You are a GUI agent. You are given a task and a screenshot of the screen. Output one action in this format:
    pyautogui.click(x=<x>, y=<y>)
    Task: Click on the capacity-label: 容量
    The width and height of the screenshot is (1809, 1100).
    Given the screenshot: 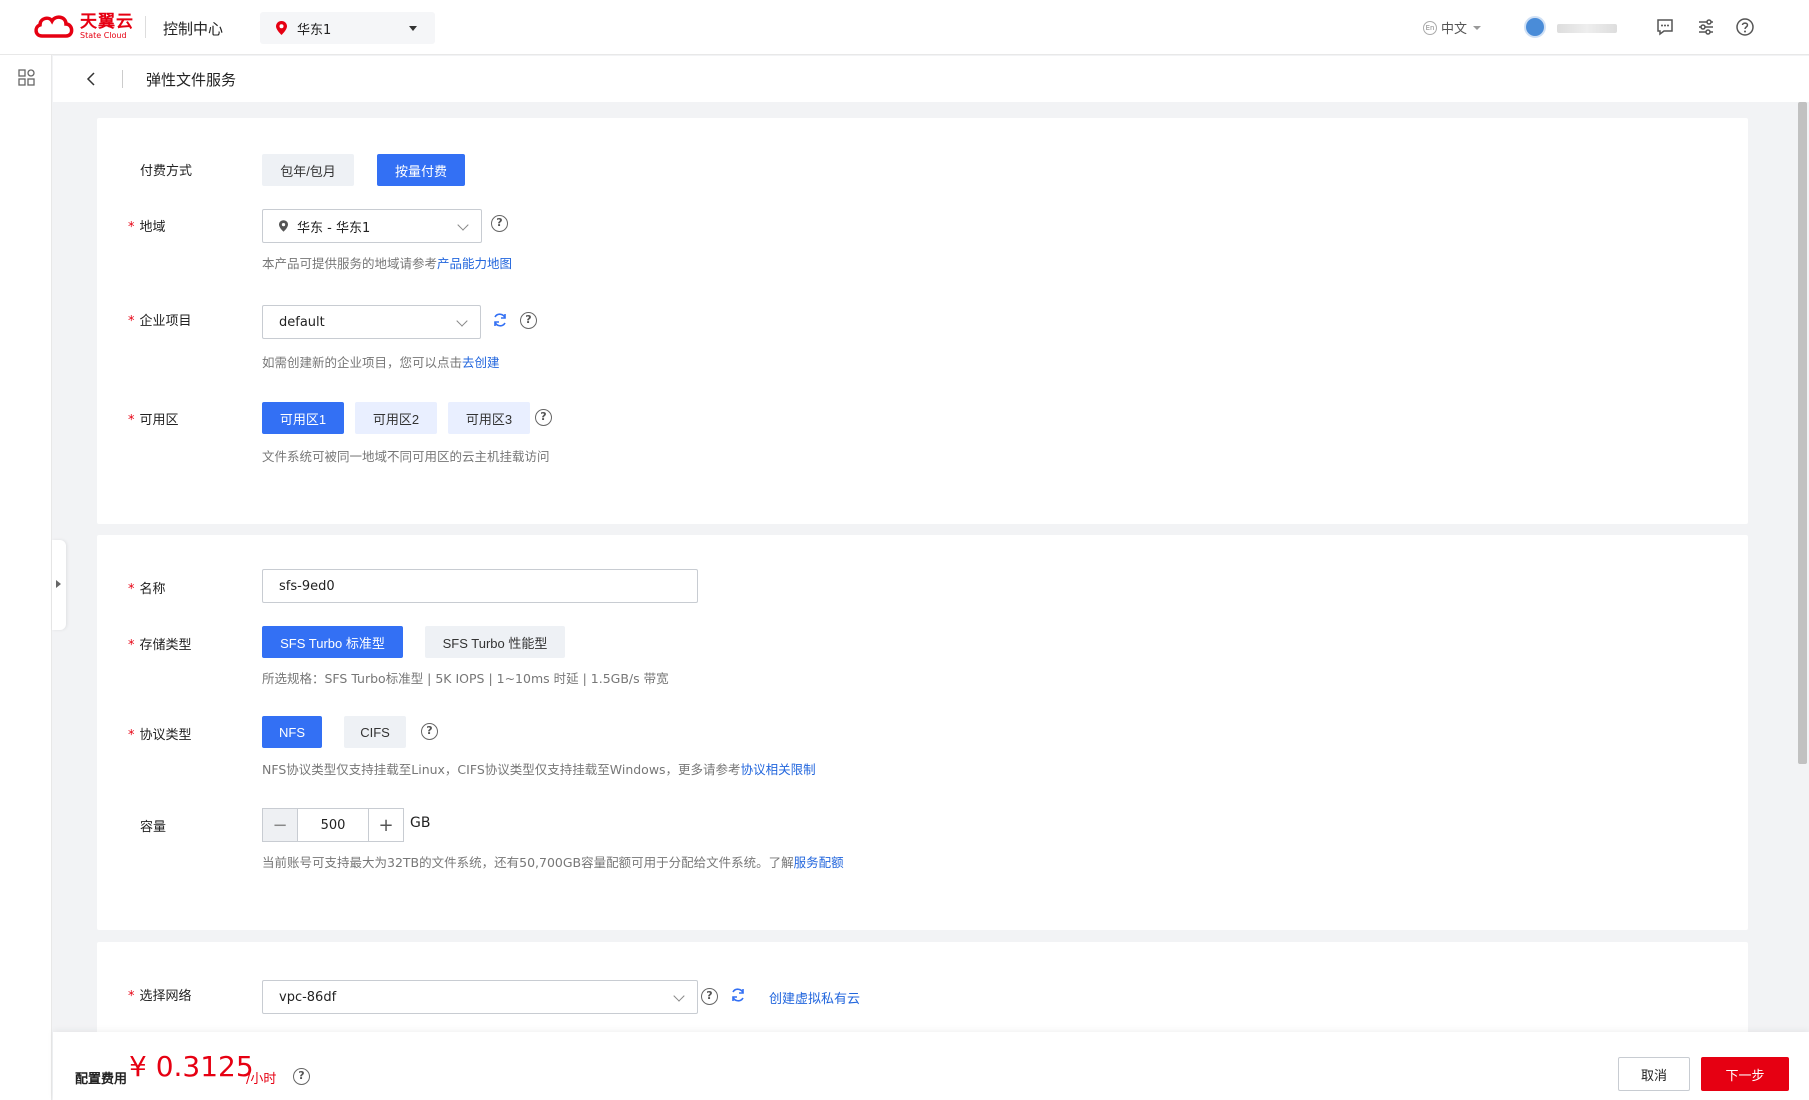 What is the action you would take?
    pyautogui.click(x=153, y=827)
    